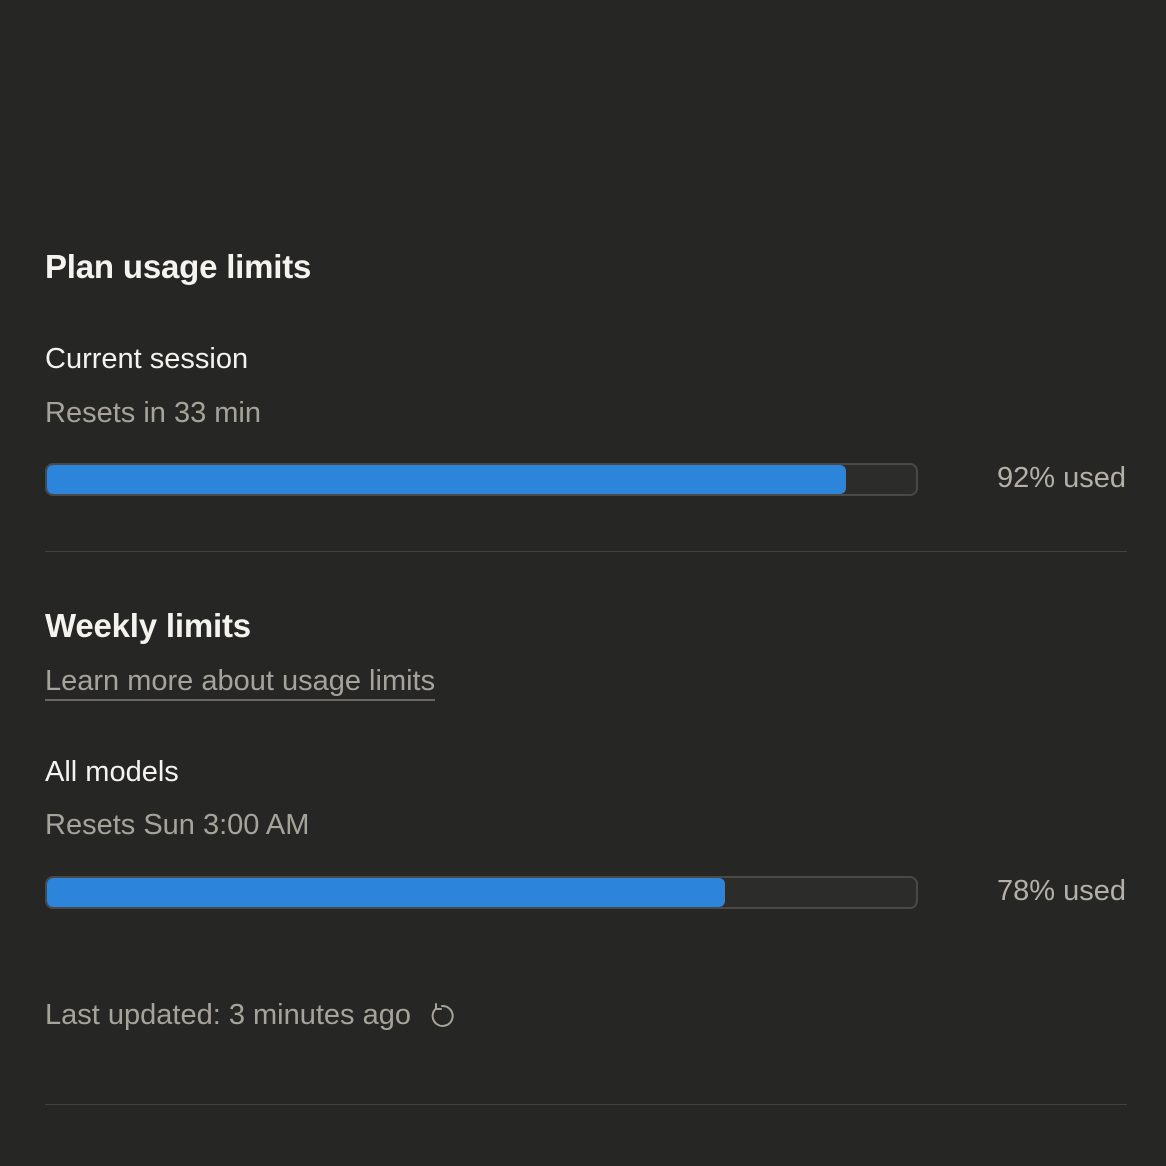  Describe the element at coordinates (148, 625) in the screenshot. I see `weekly-limits-title: Weekly limits` at that location.